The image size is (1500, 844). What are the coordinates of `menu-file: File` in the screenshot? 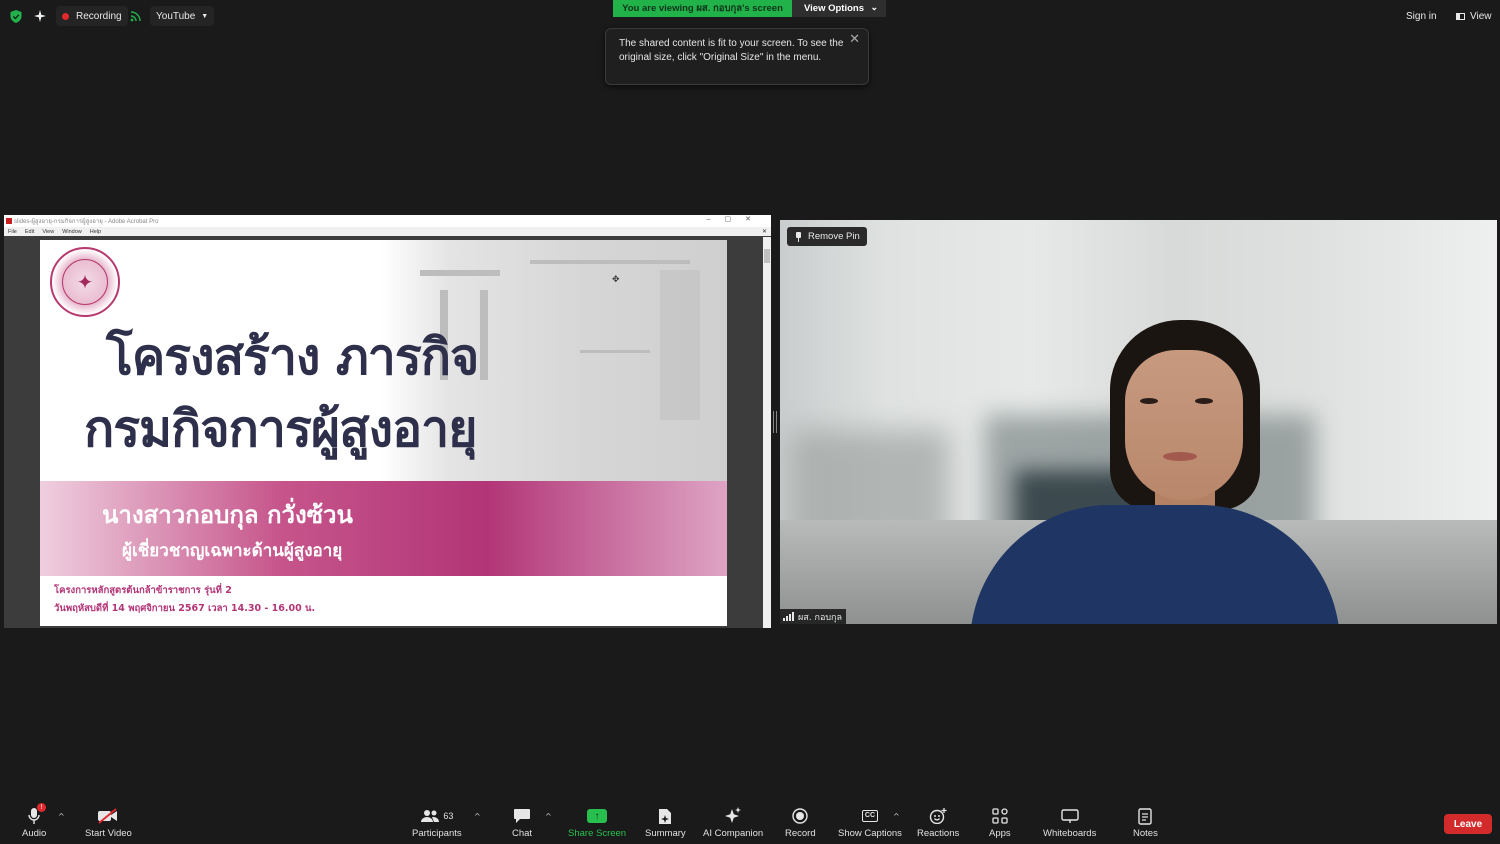 It's located at (12, 232).